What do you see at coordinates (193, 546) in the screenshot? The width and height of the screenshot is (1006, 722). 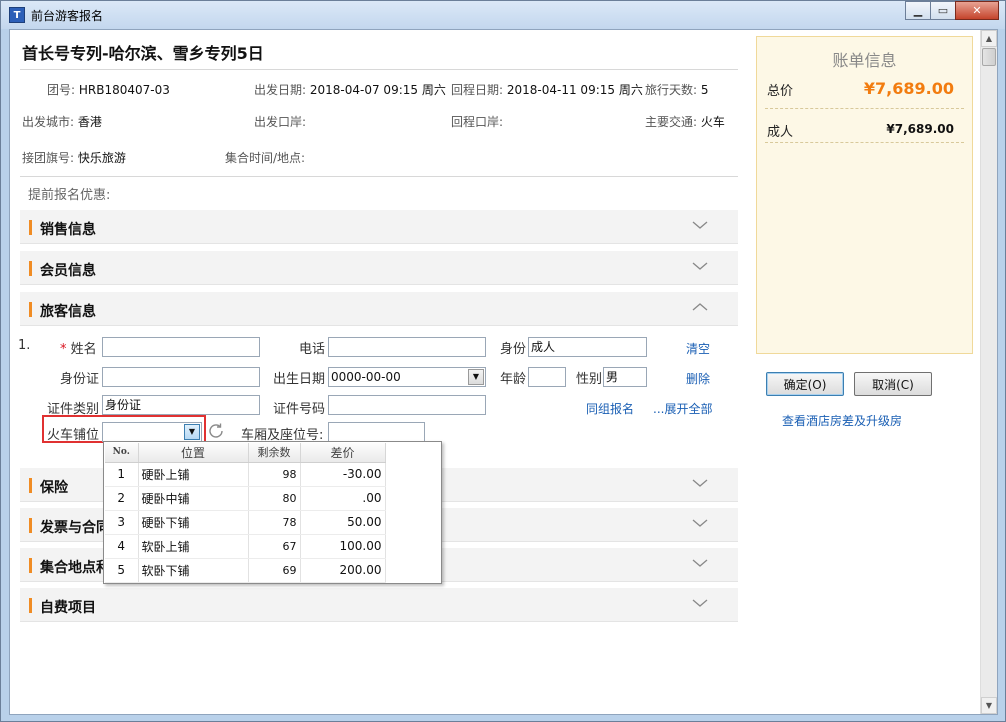 I see `cell-position: 软卧上铺` at bounding box center [193, 546].